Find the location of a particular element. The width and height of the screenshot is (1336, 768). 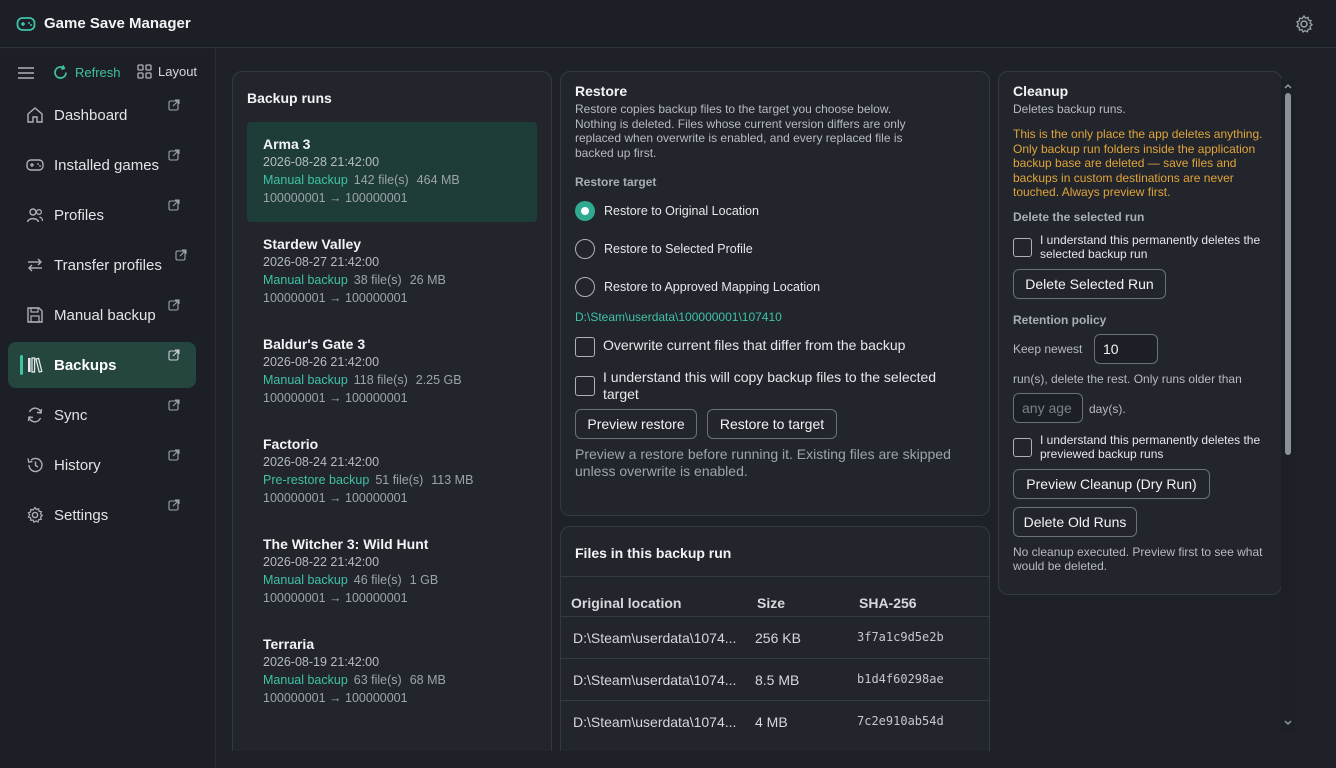

sidebar-item-transfer-profiles: Transfer profiles is located at coordinates (102, 265).